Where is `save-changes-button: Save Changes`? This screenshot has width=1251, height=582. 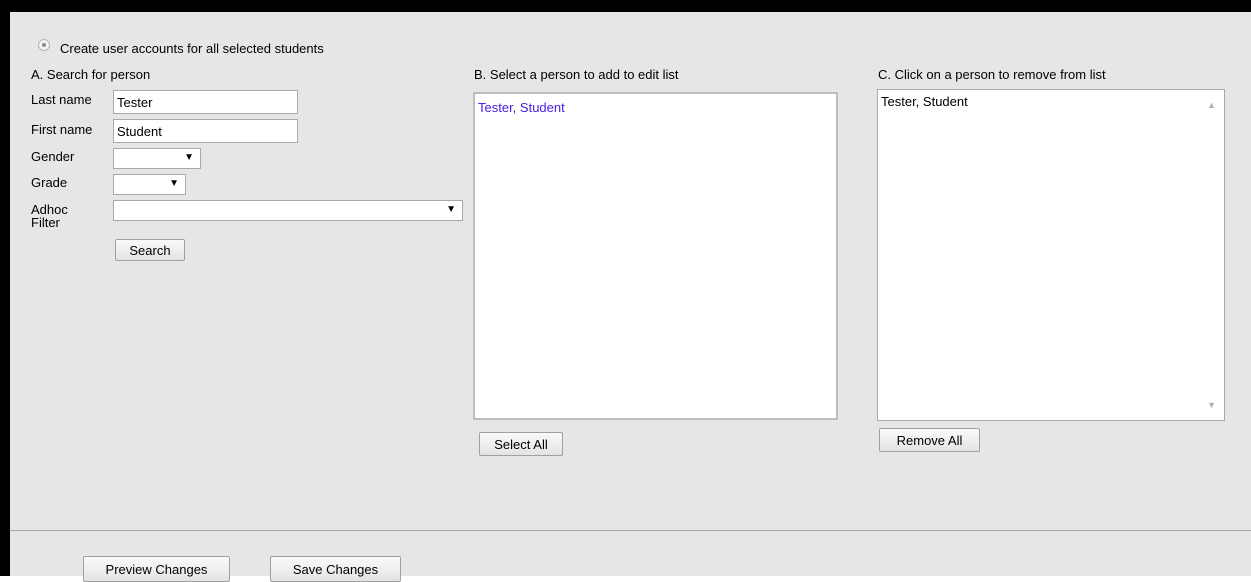
save-changes-button: Save Changes is located at coordinates (335, 569).